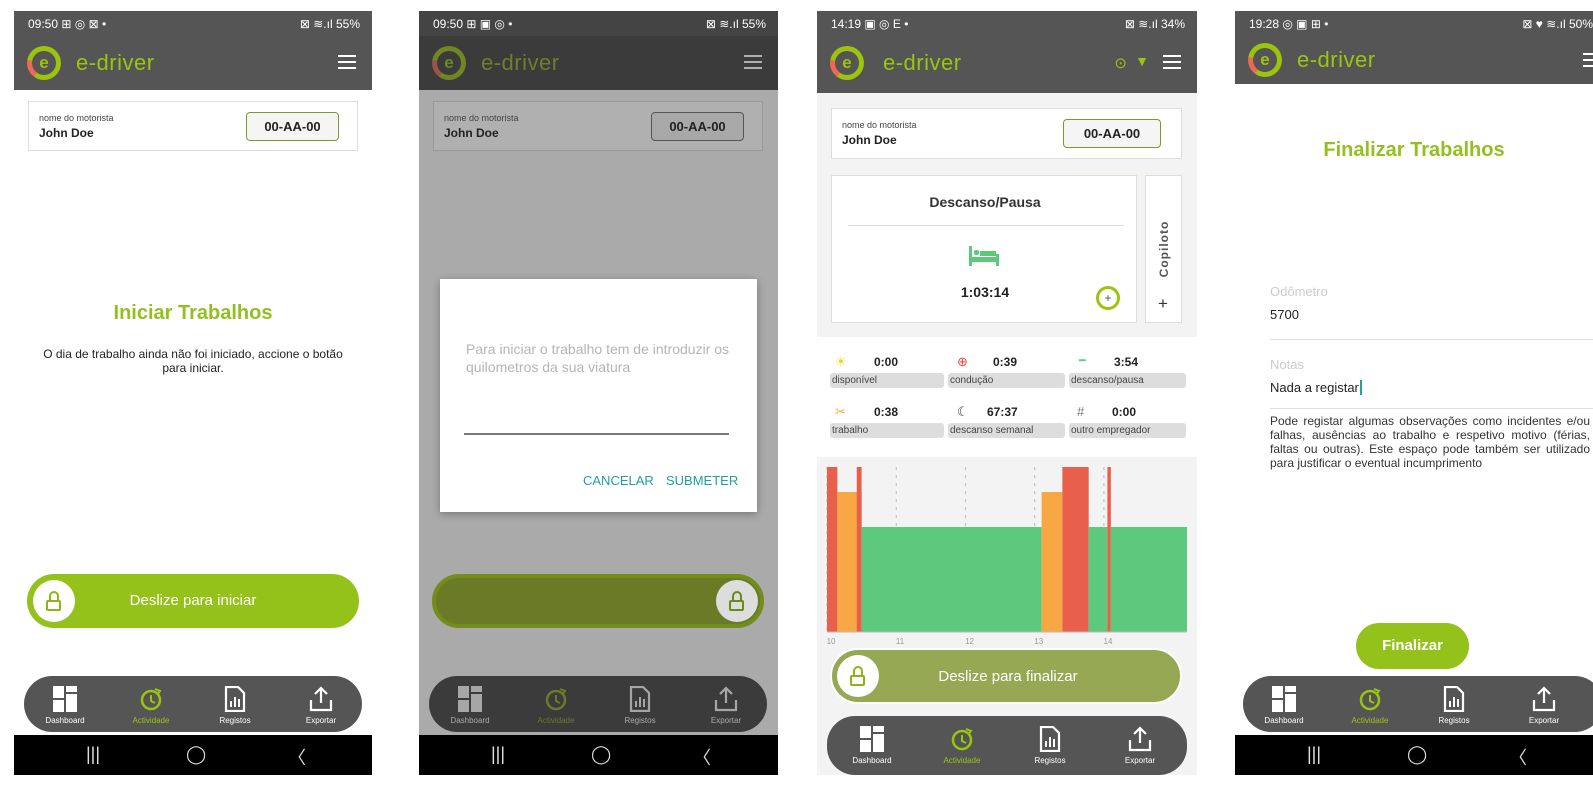 The height and width of the screenshot is (787, 1593). What do you see at coordinates (618, 480) in the screenshot?
I see `cancel-button: CANCELAR` at bounding box center [618, 480].